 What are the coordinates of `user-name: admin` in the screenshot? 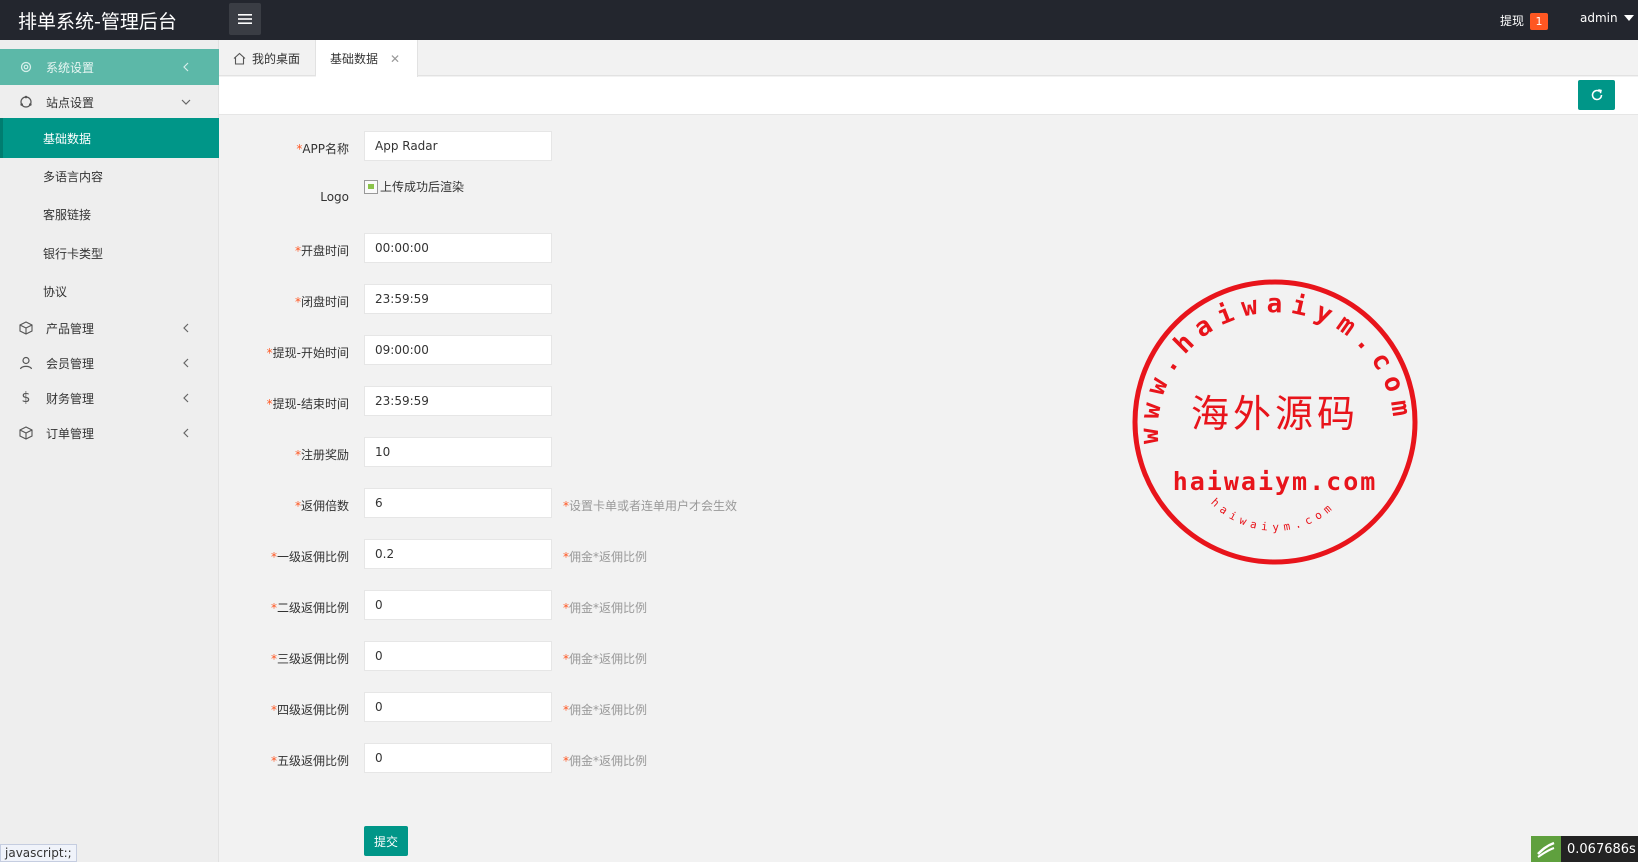 It's located at (1599, 18).